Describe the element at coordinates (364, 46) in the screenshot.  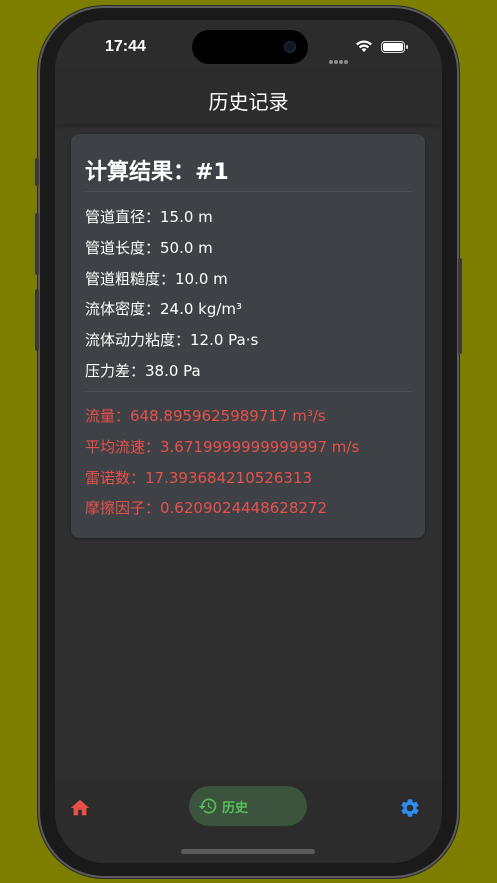
I see `wifi-icon` at that location.